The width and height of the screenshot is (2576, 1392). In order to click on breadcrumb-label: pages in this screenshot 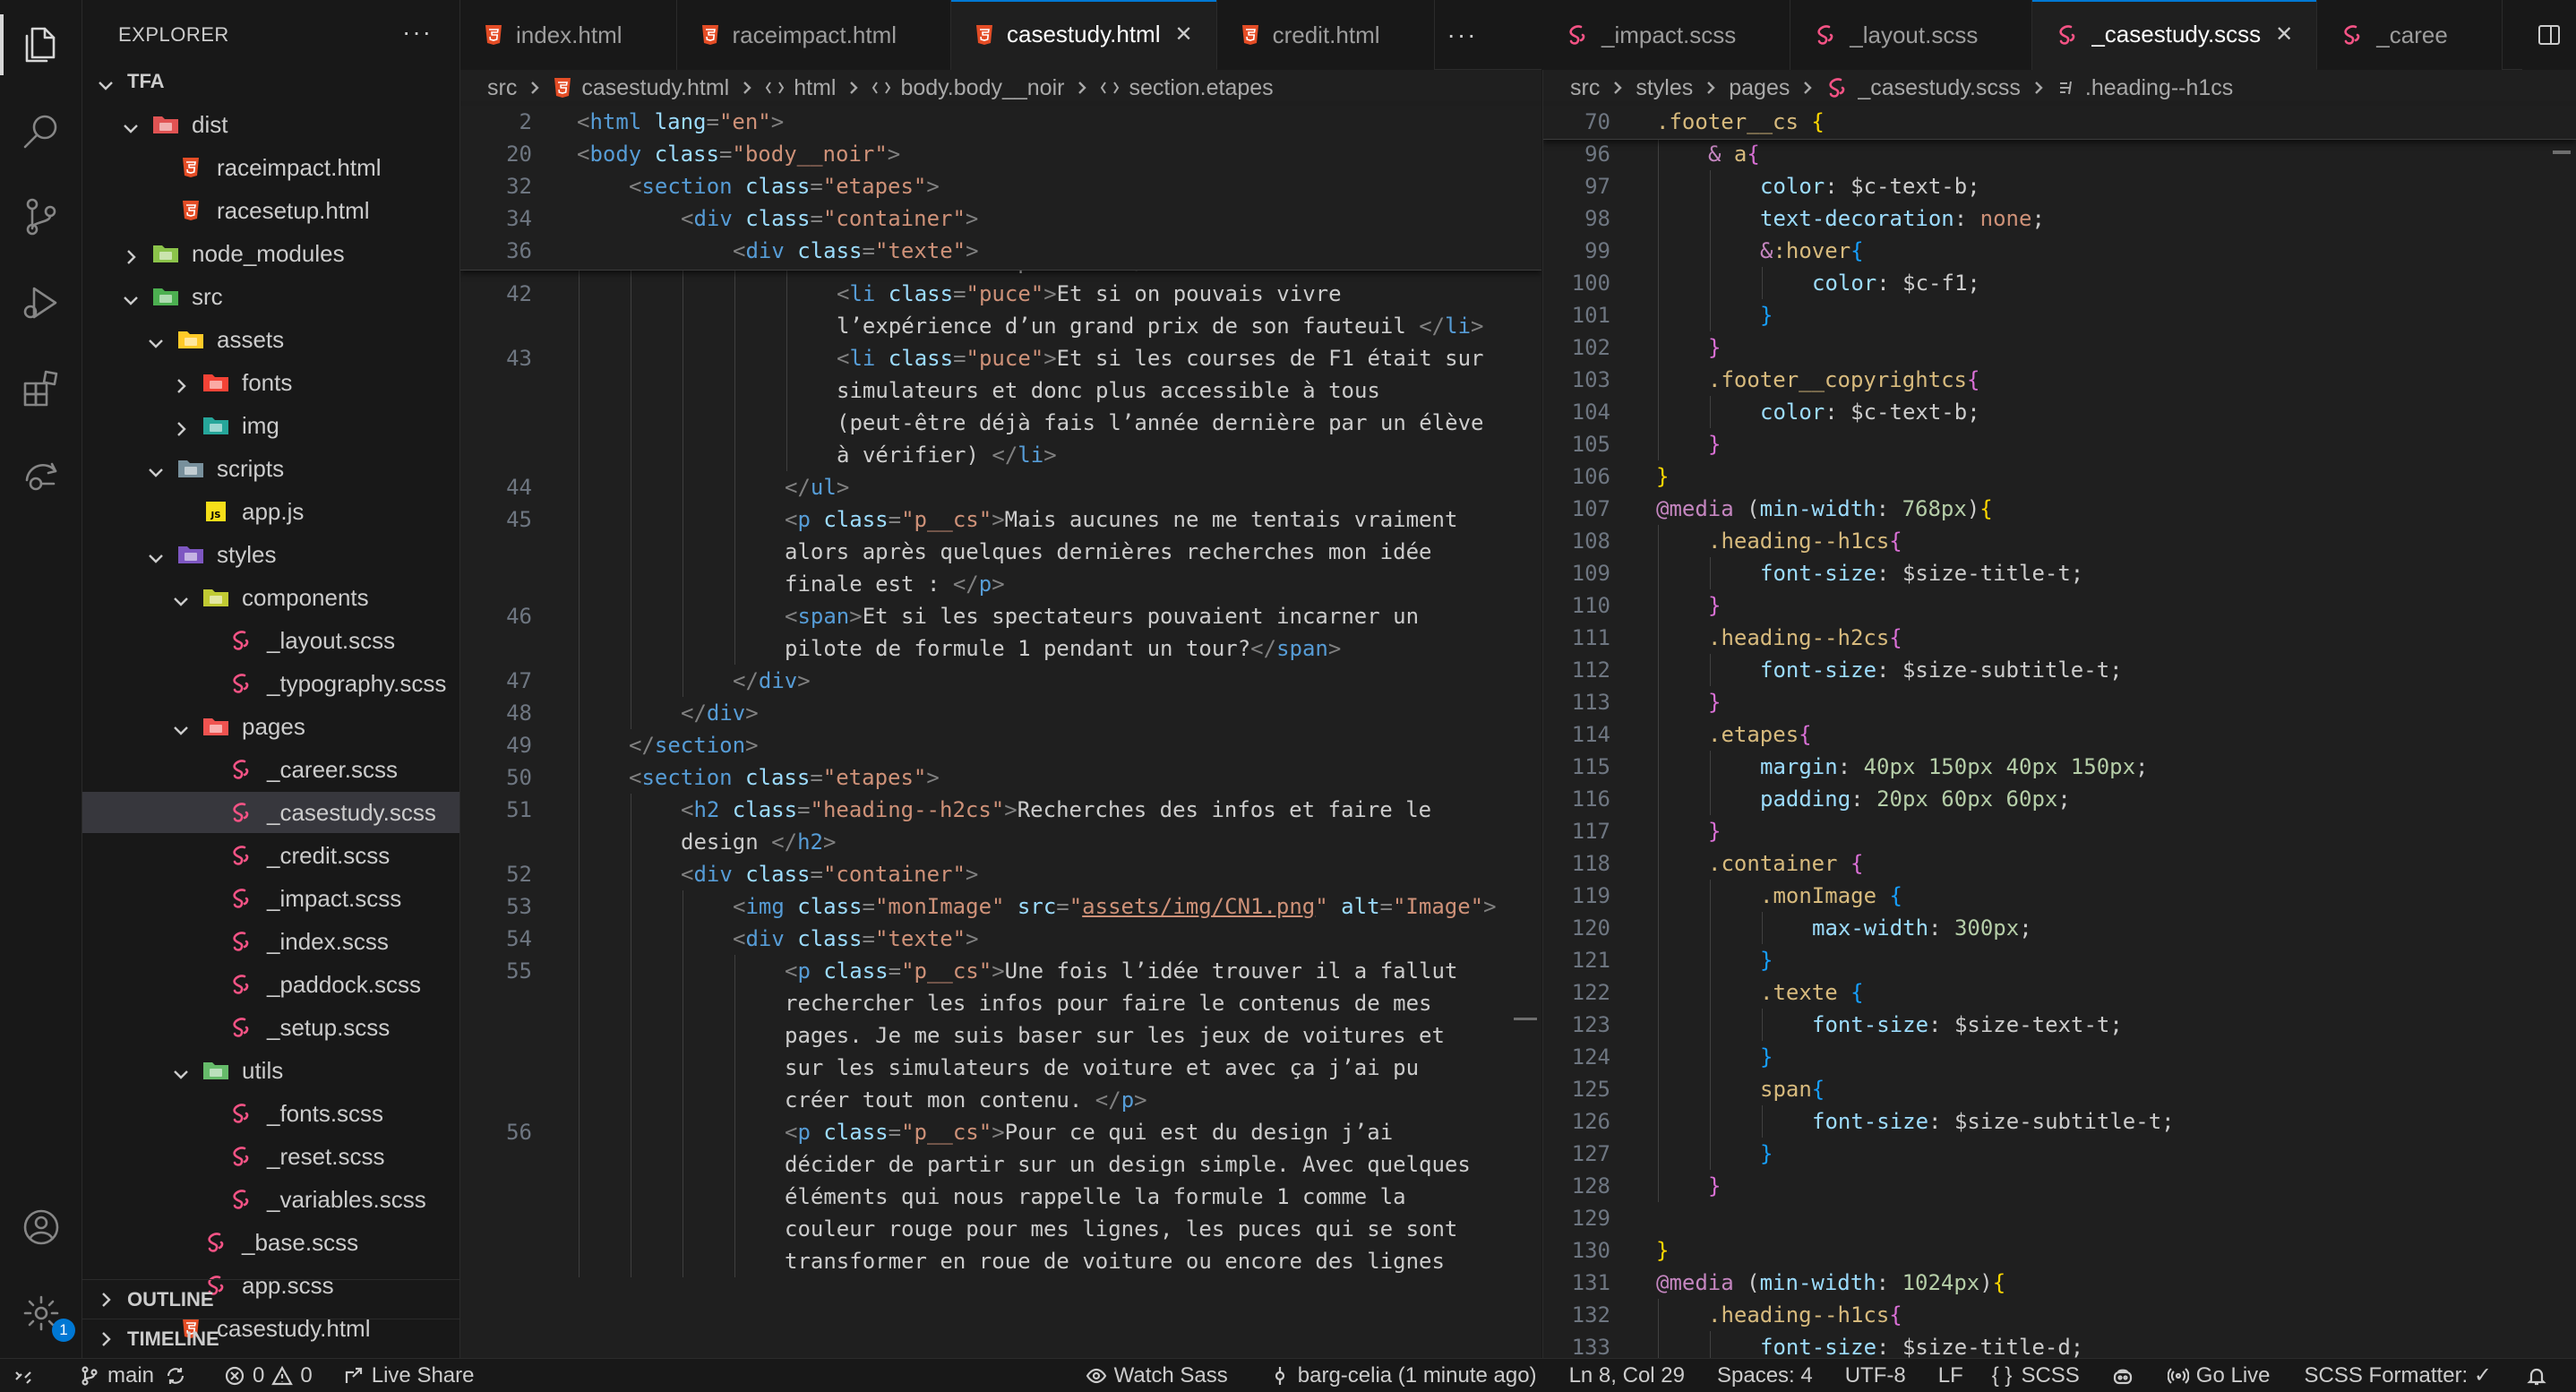, I will do `click(1759, 87)`.